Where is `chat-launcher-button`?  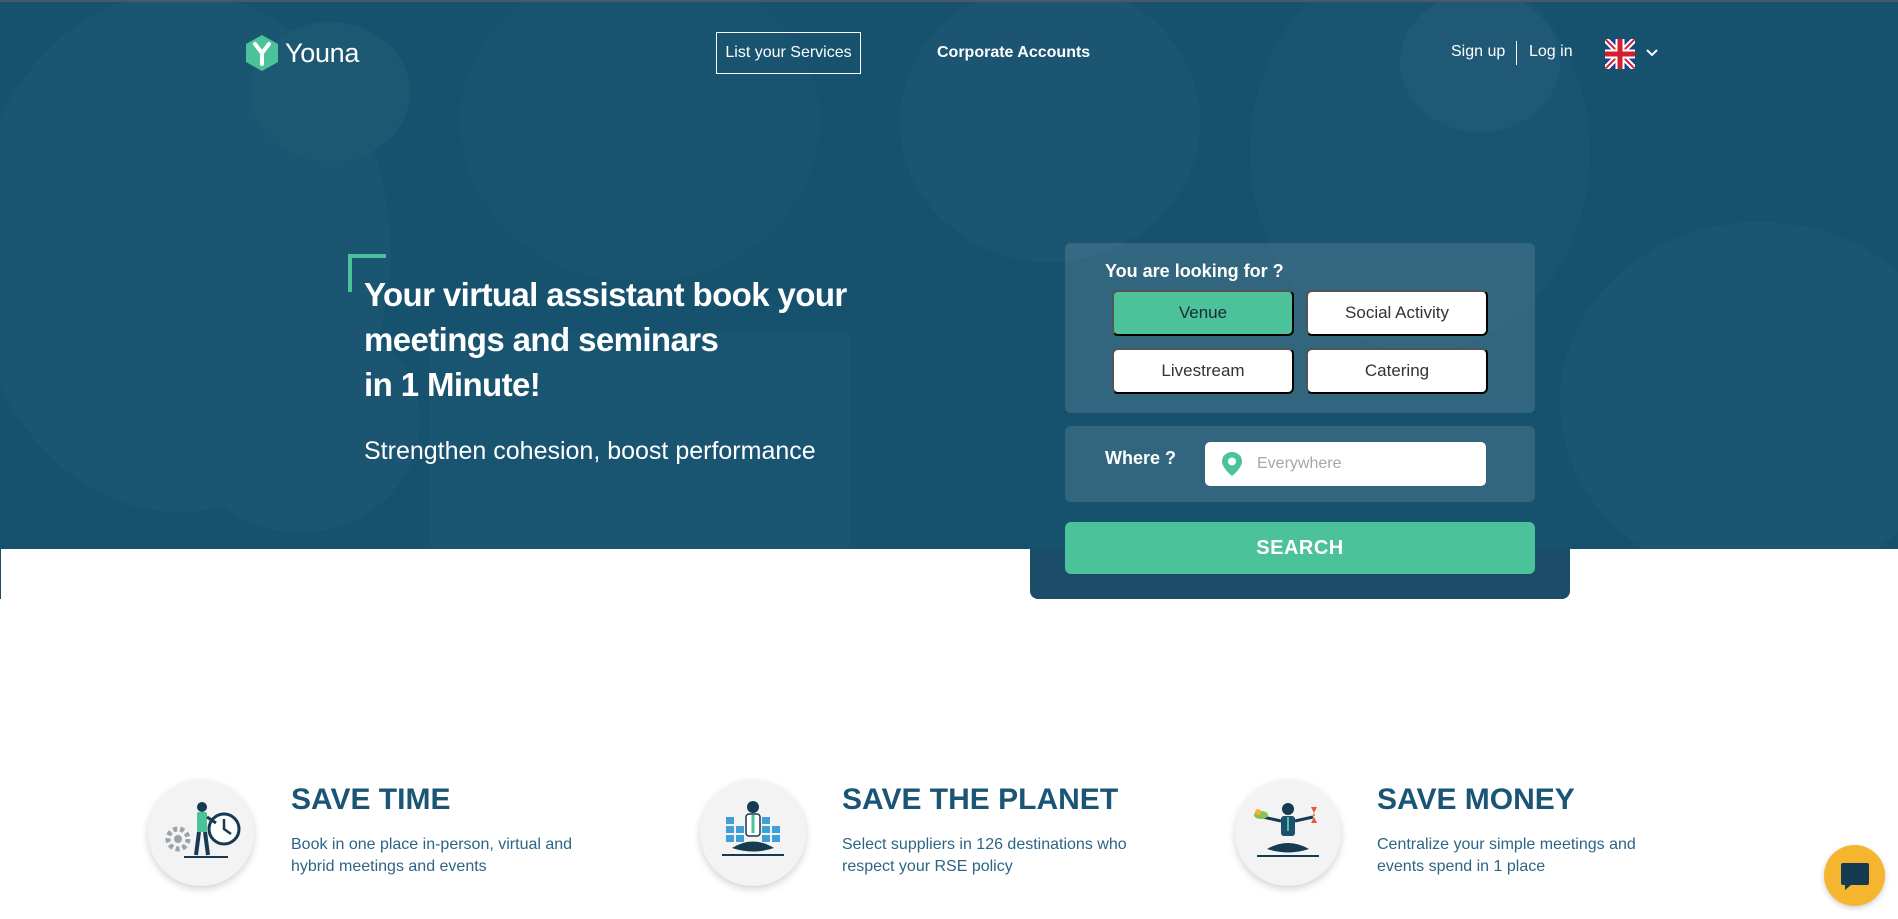 chat-launcher-button is located at coordinates (1854, 875).